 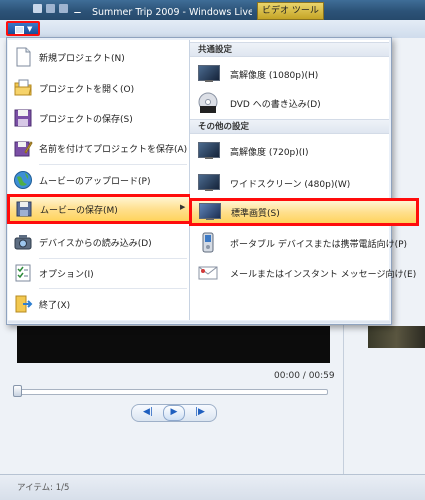 What do you see at coordinates (289, 183) in the screenshot?
I see `submenu-item-widescreen-480p: ワイドスクリーン (480p)(W)` at bounding box center [289, 183].